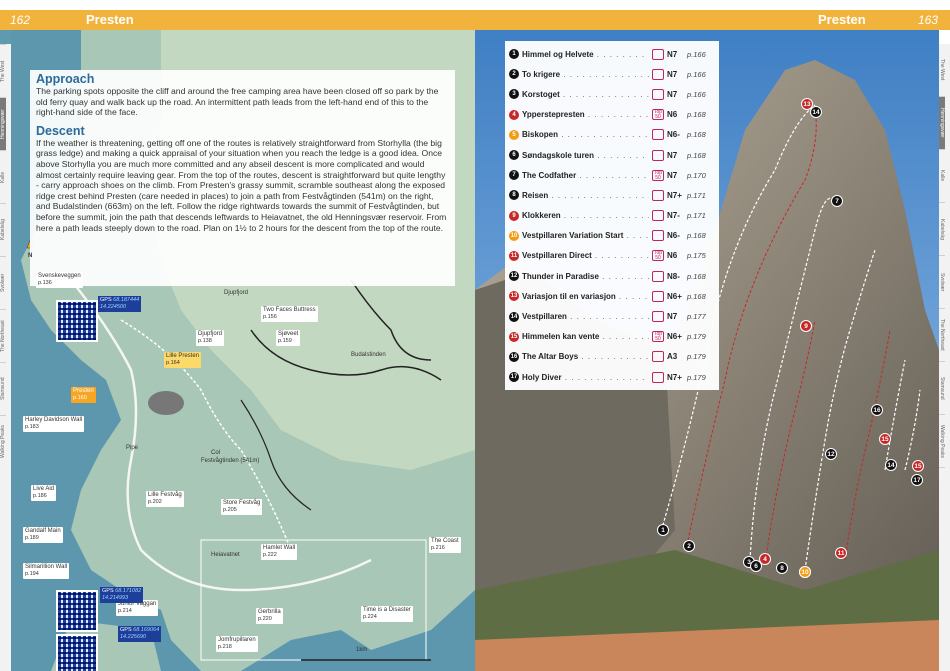 The image size is (950, 671). I want to click on map-label-name: The Coast, so click(445, 541).